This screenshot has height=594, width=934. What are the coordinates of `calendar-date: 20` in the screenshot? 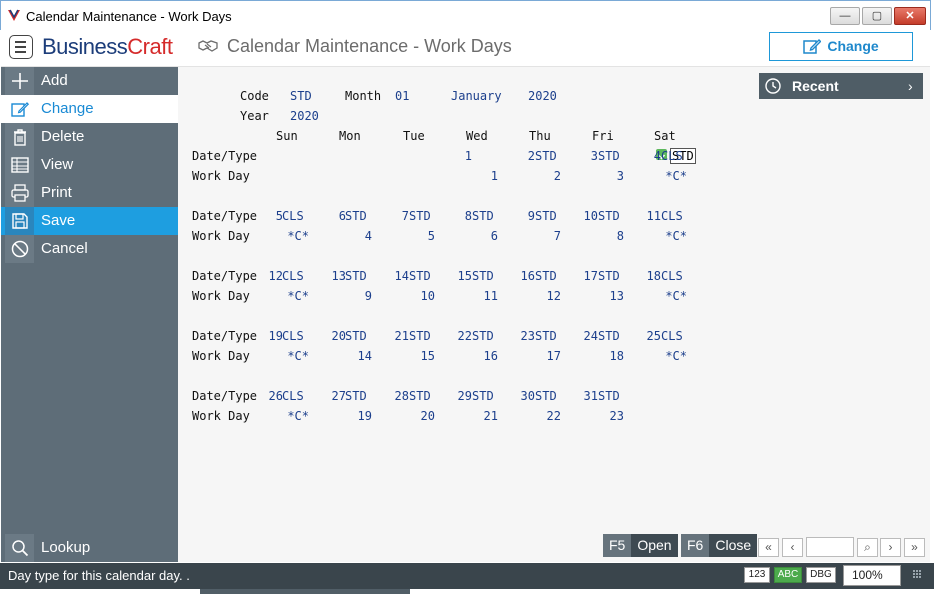 It's located at (338, 336).